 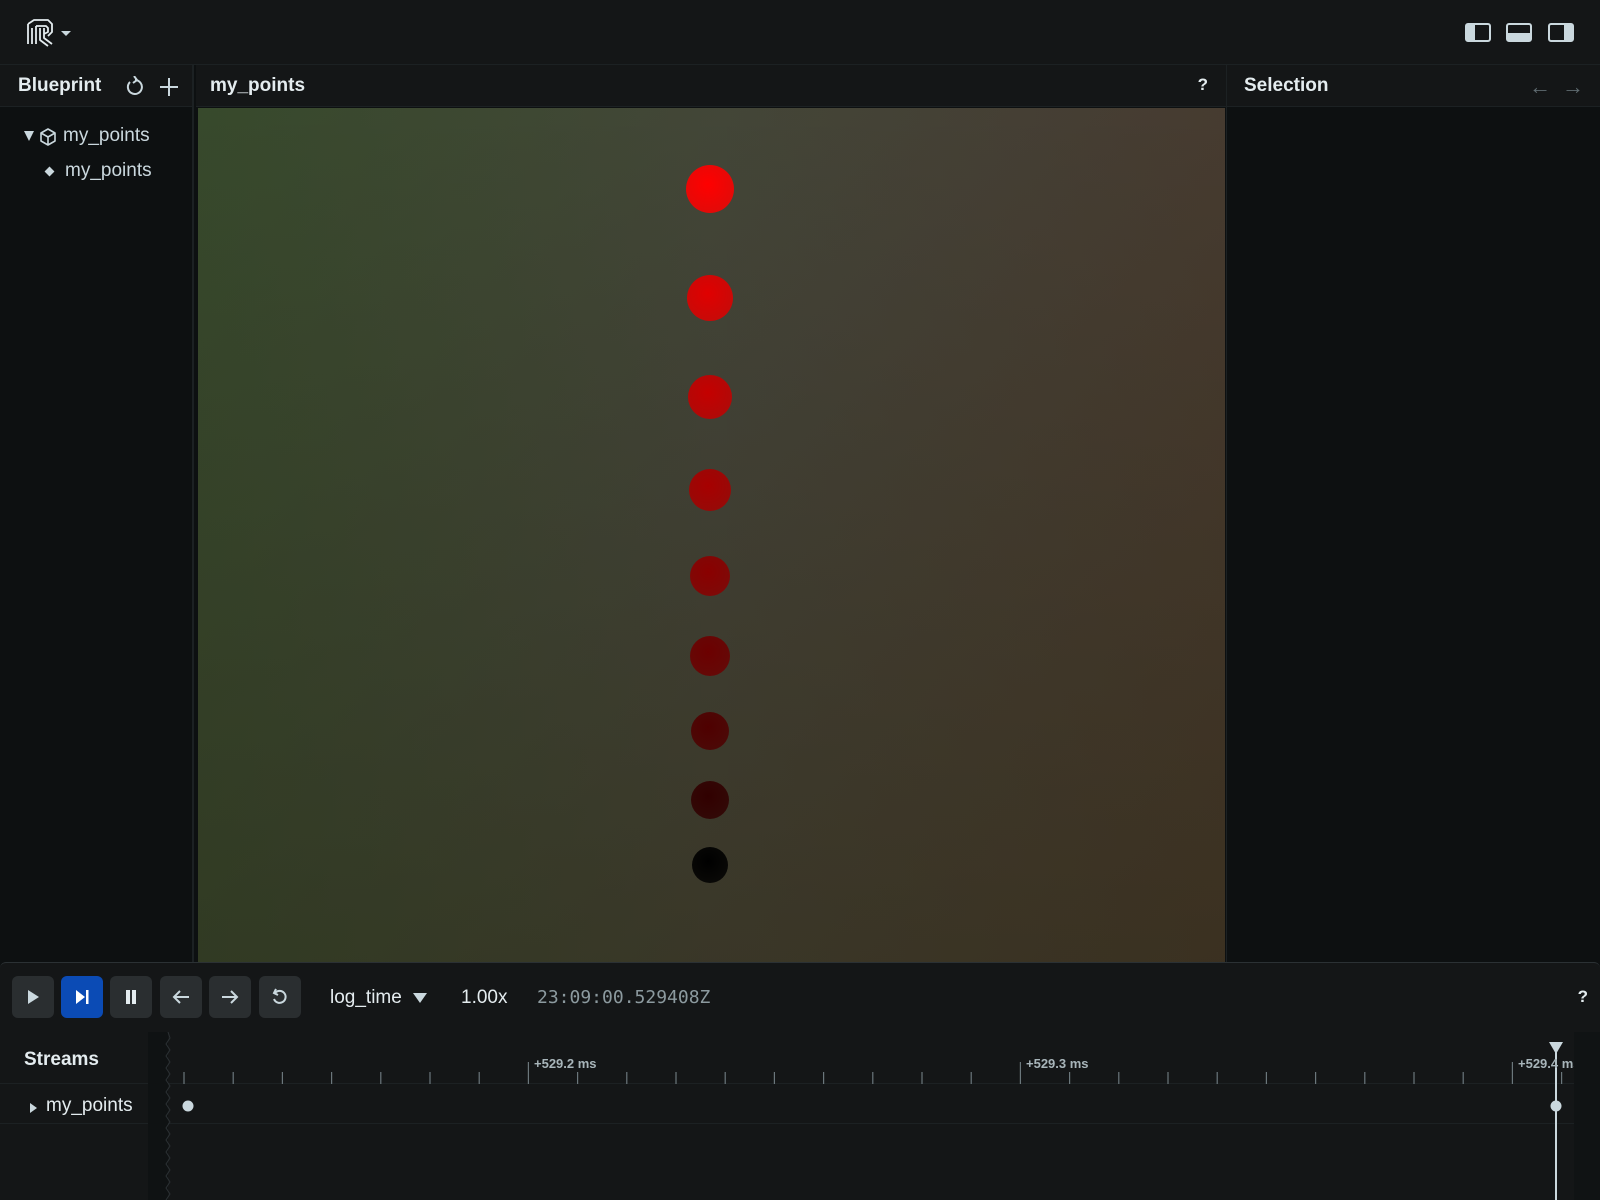 What do you see at coordinates (873, 1073) in the screenshot?
I see `tick-marks` at bounding box center [873, 1073].